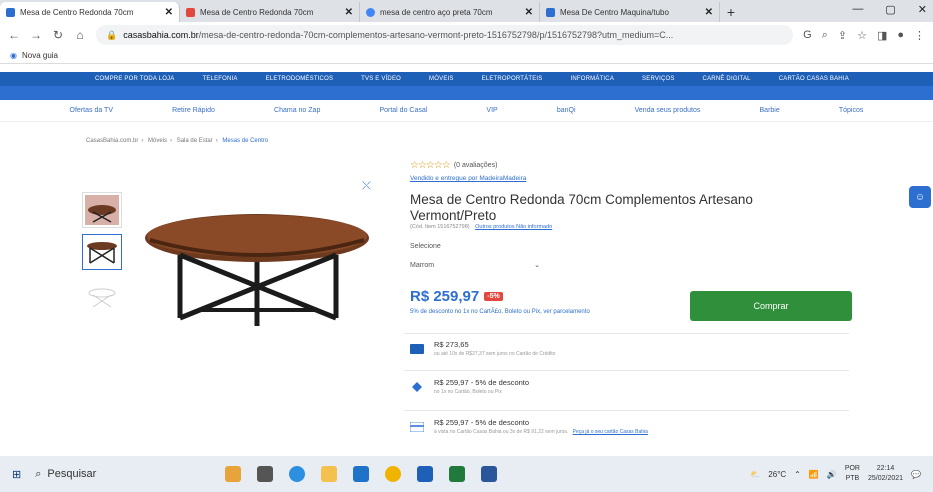 The width and height of the screenshot is (933, 492). What do you see at coordinates (450, 12) in the screenshot?
I see `browser-tab-3: mesa de centro aço preta 70cm ✕` at bounding box center [450, 12].